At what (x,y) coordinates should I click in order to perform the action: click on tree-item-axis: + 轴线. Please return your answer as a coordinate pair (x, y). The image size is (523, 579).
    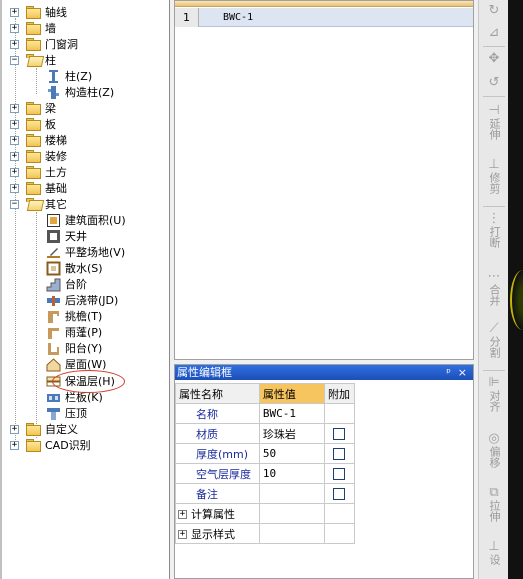
    Looking at the image, I should click on (38, 12).